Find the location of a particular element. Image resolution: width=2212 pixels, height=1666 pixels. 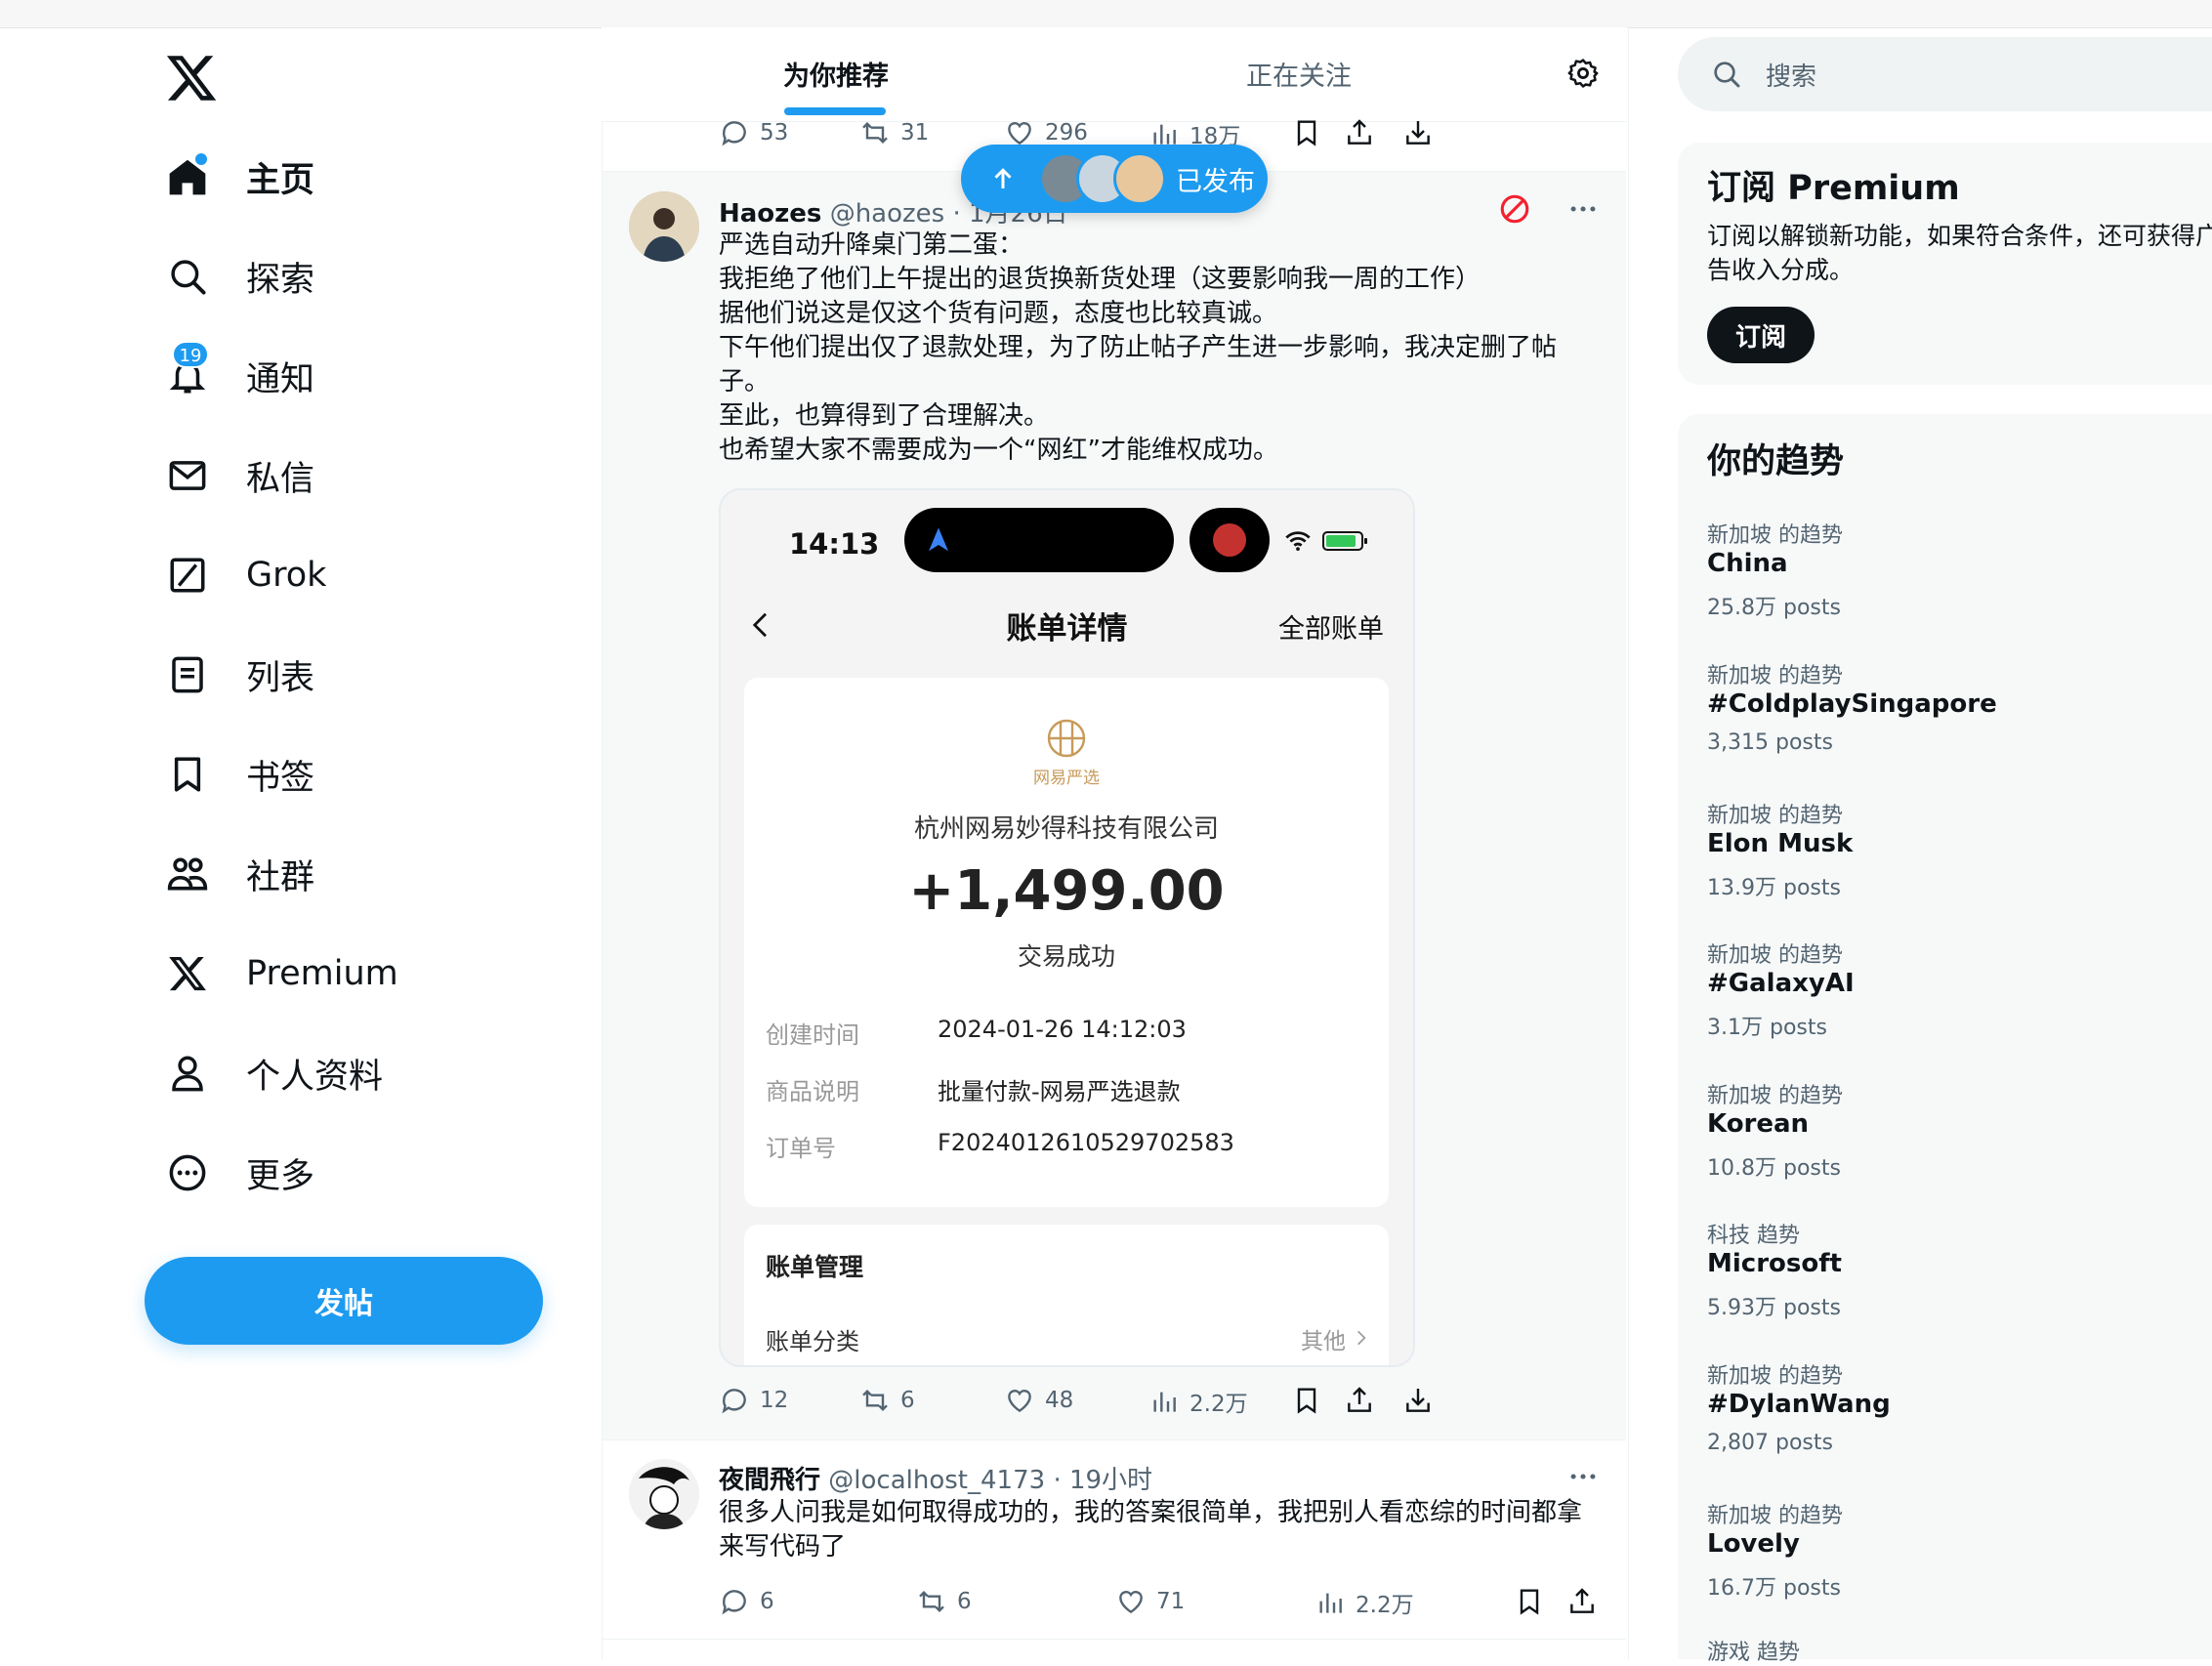

download-icon is located at coordinates (1418, 133).